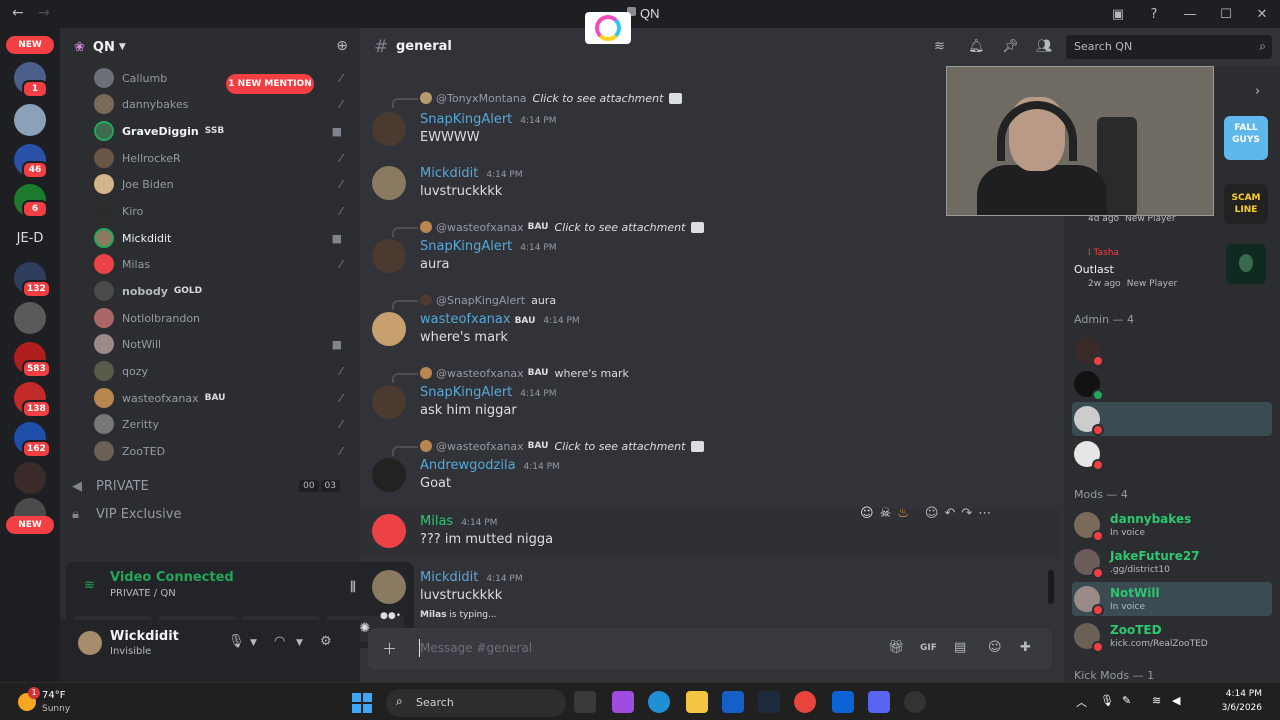 The image size is (1280, 720). What do you see at coordinates (585, 702) in the screenshot?
I see `task-view-icon` at bounding box center [585, 702].